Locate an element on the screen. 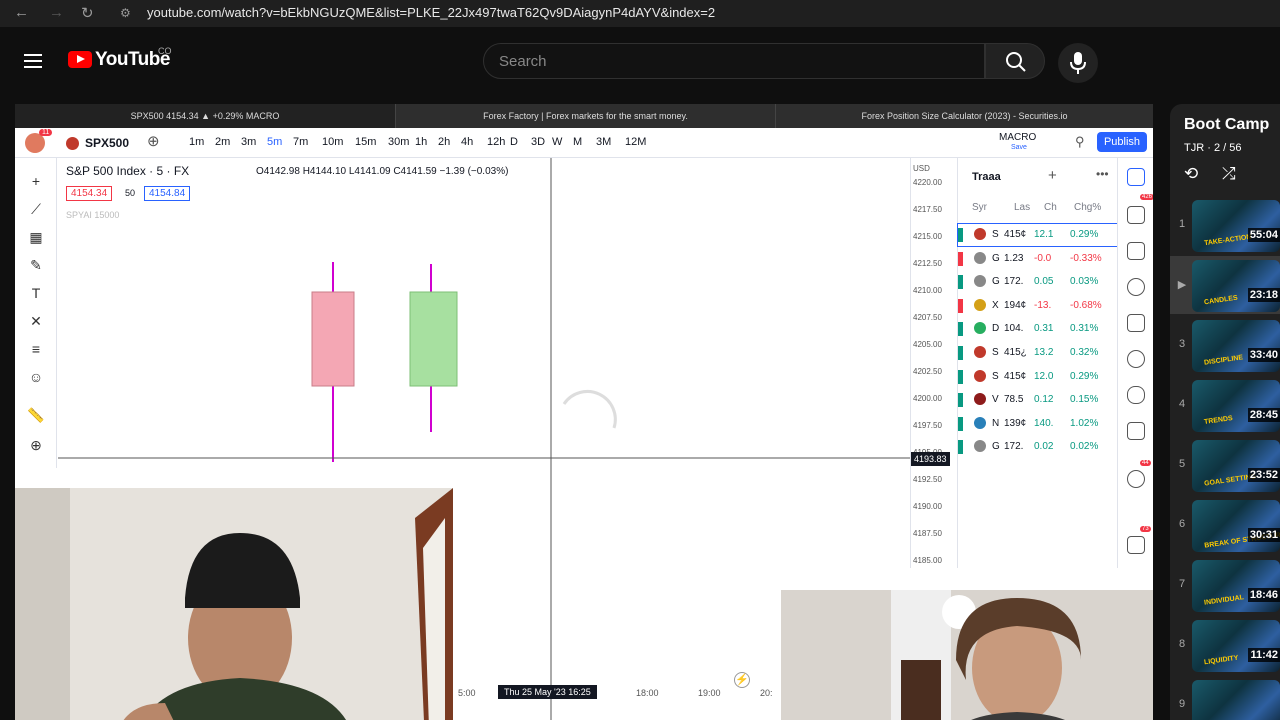 This screenshot has width=1280, height=720. price-tick-label: 4215.00 is located at coordinates (927, 236).